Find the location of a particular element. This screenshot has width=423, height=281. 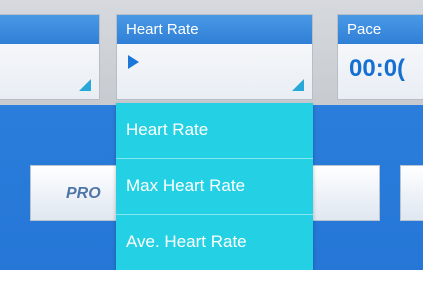

bottom-edge is located at coordinates (211, 275).